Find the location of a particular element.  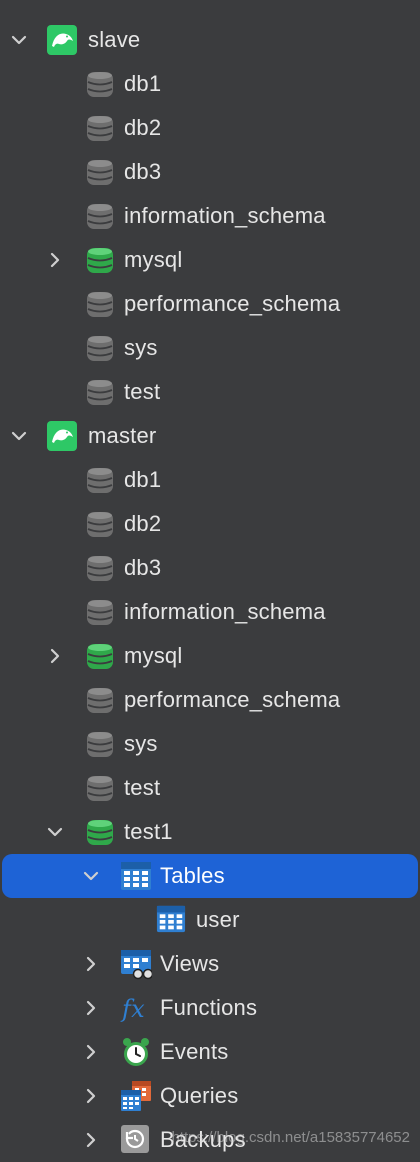

tree-row-tables: Tables is located at coordinates (210, 876).